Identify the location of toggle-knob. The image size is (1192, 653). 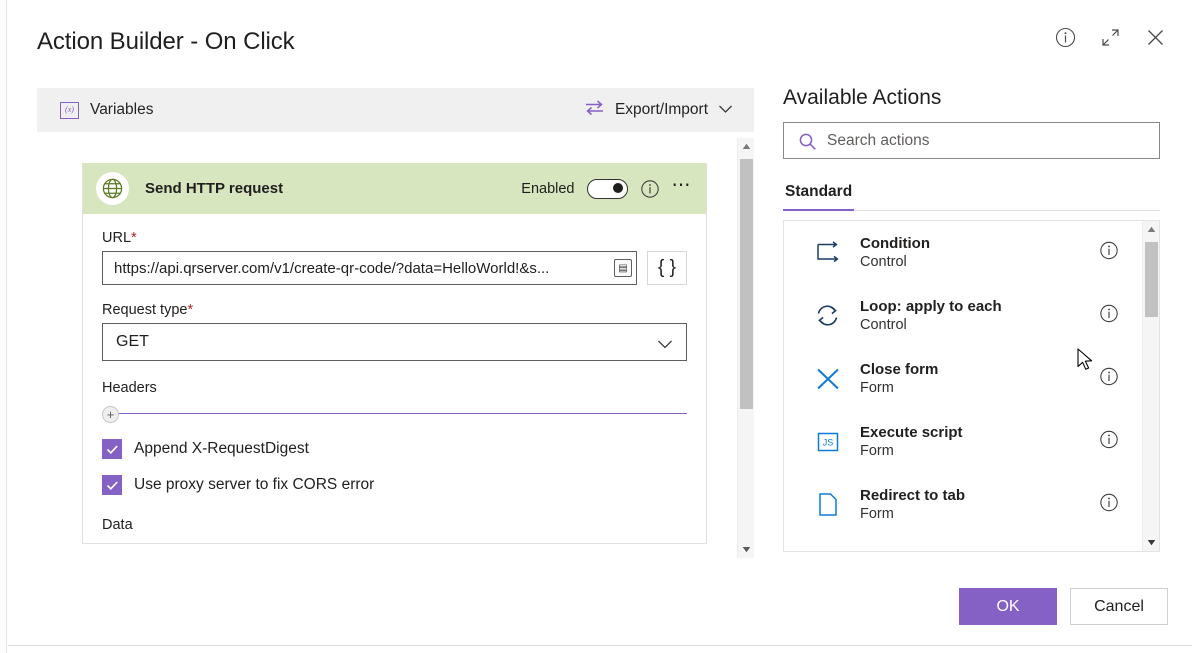
(618, 188).